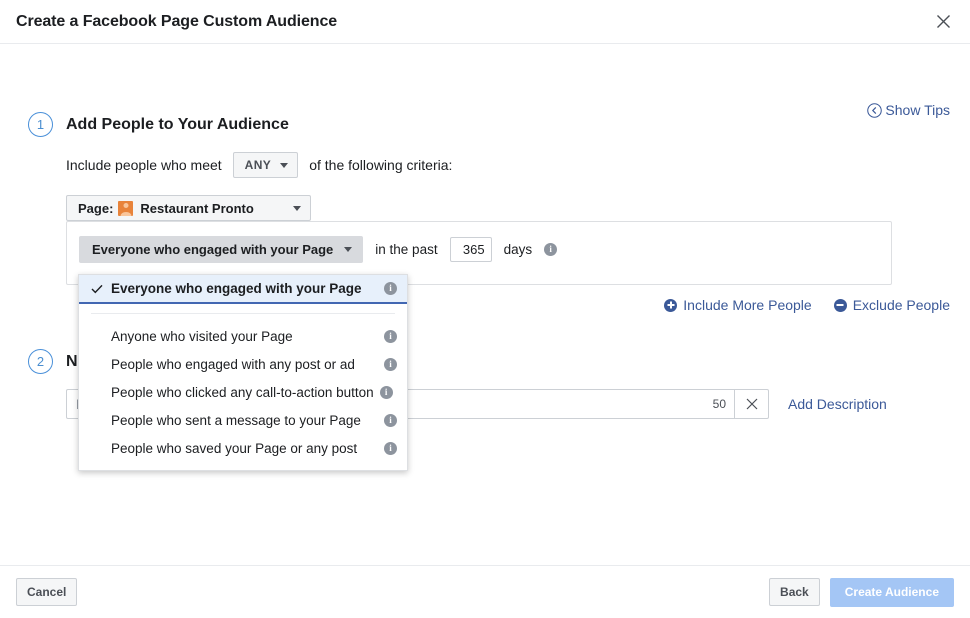 This screenshot has height=618, width=970. I want to click on dropdown-item-label: Anyone who visited your Page, so click(202, 336).